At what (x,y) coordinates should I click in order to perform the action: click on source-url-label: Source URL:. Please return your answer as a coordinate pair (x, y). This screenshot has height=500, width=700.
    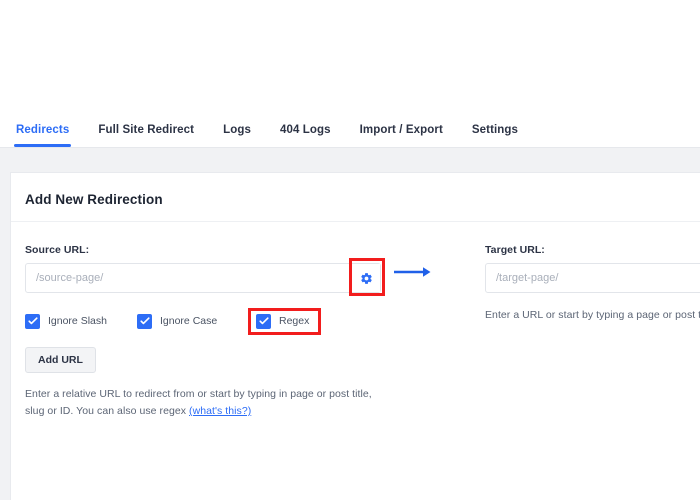
    Looking at the image, I should click on (57, 250).